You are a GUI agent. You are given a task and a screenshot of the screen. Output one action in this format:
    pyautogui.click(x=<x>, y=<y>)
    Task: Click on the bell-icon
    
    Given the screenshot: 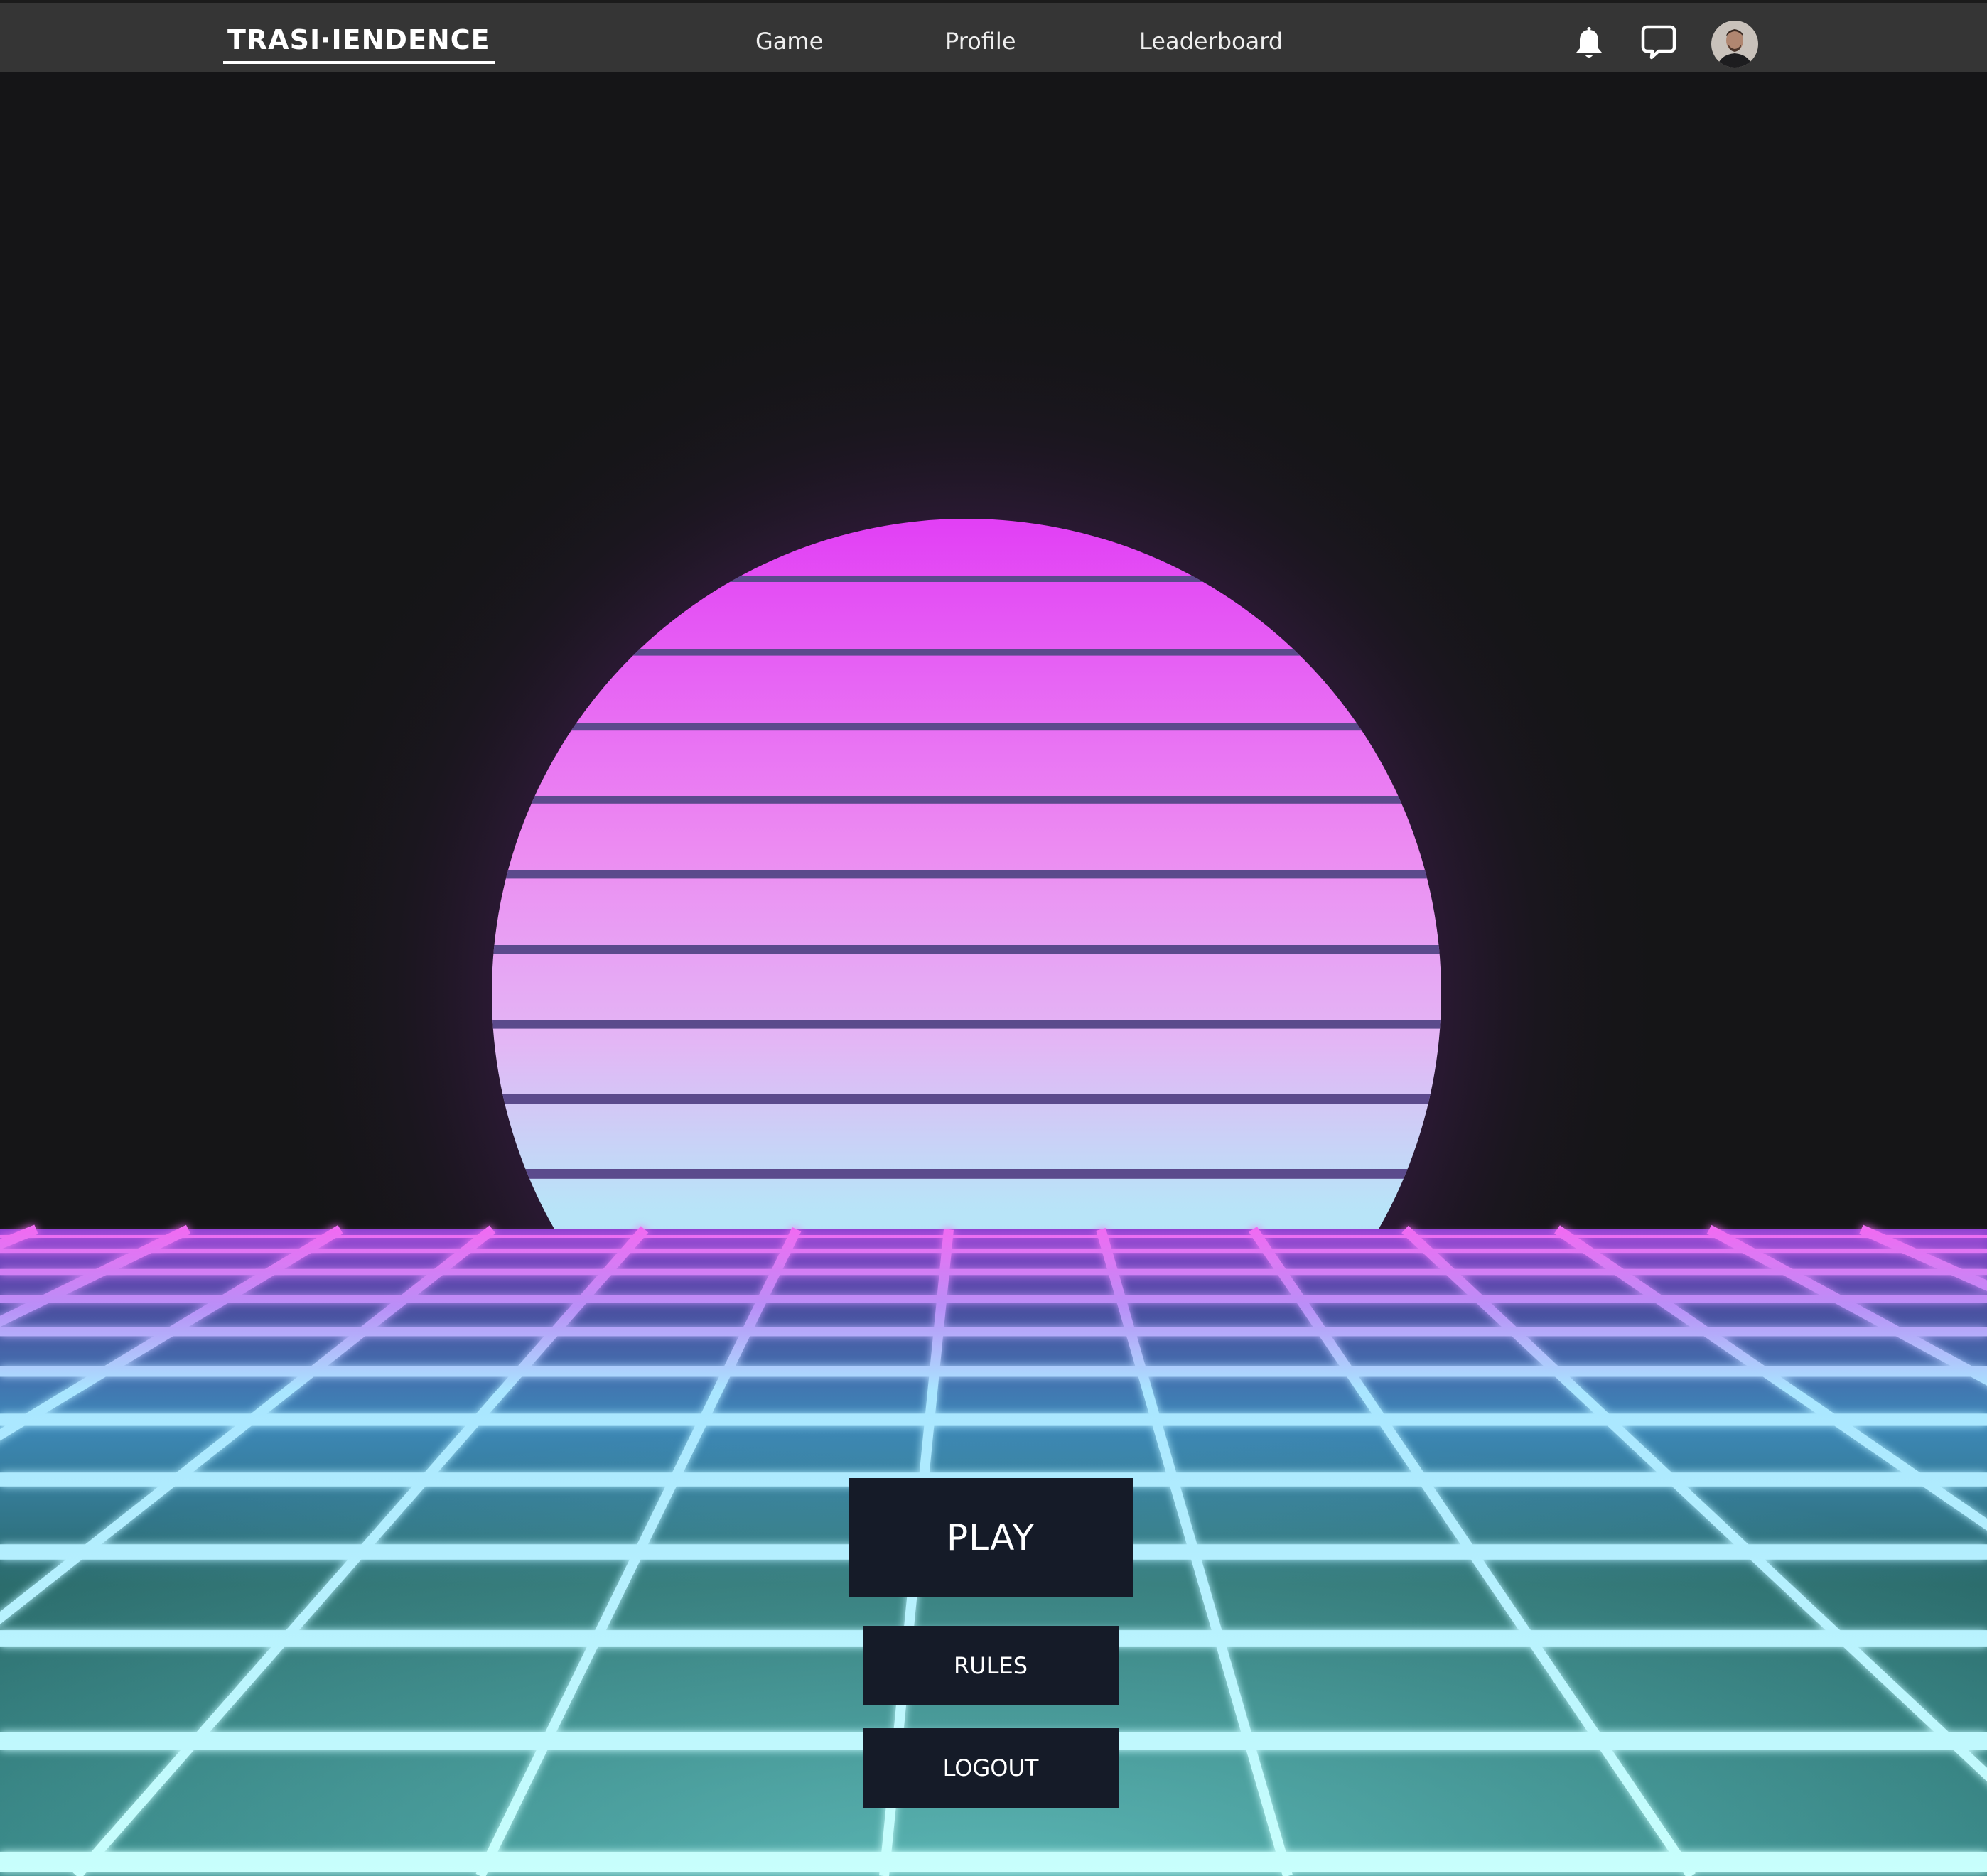 What is the action you would take?
    pyautogui.click(x=1589, y=44)
    